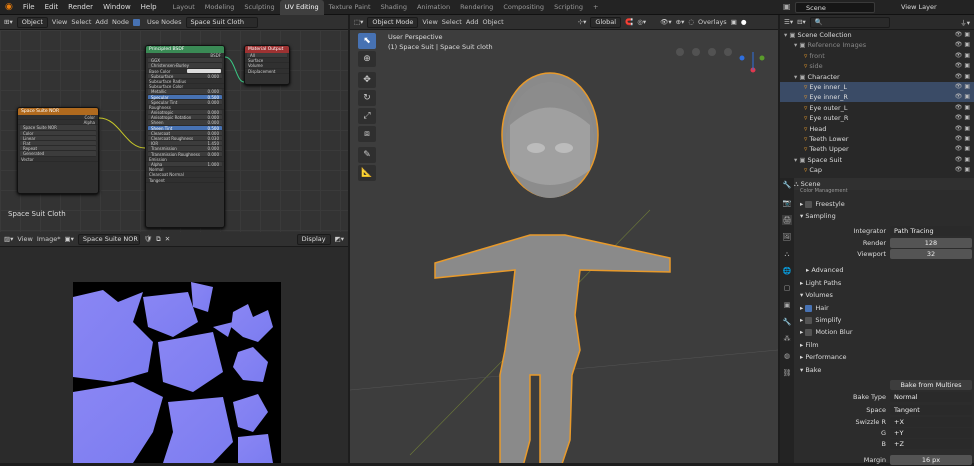 The image size is (974, 466). What do you see at coordinates (877, 170) in the screenshot?
I see `outliner-row: ▿ Cap 👁 ▣` at bounding box center [877, 170].